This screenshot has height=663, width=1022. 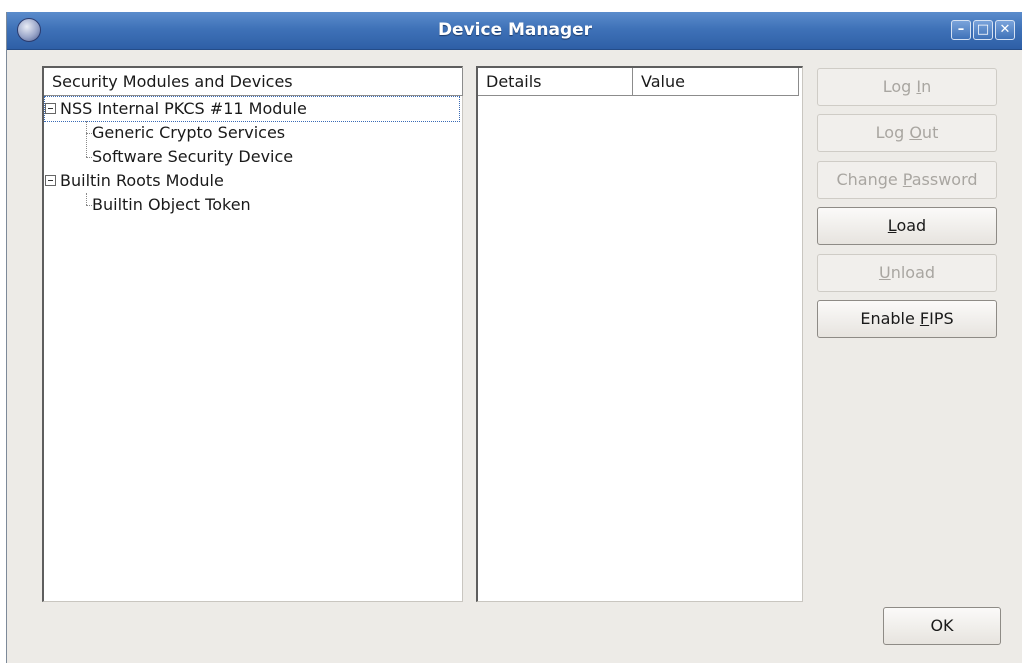 I want to click on tree-item-software-security: Software Security Device, so click(x=192, y=157).